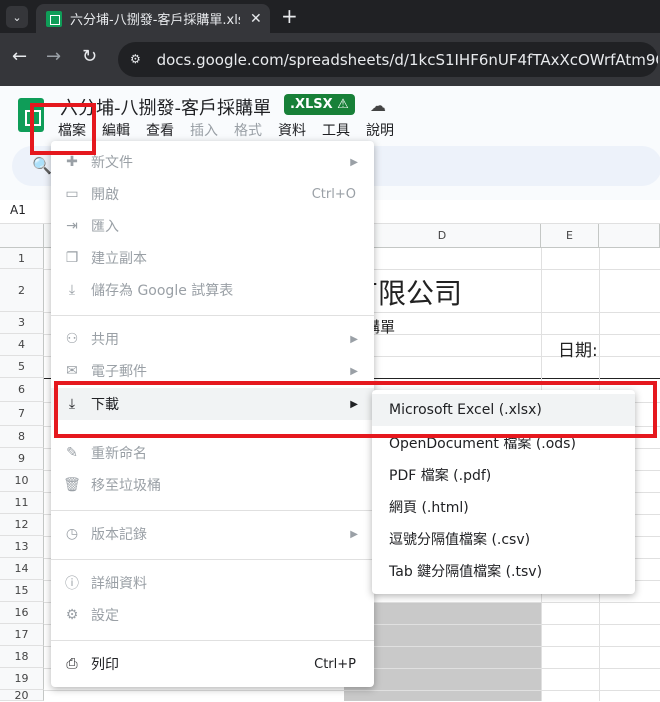  Describe the element at coordinates (137, 60) in the screenshot. I see `site-info-icon: ⚙` at that location.